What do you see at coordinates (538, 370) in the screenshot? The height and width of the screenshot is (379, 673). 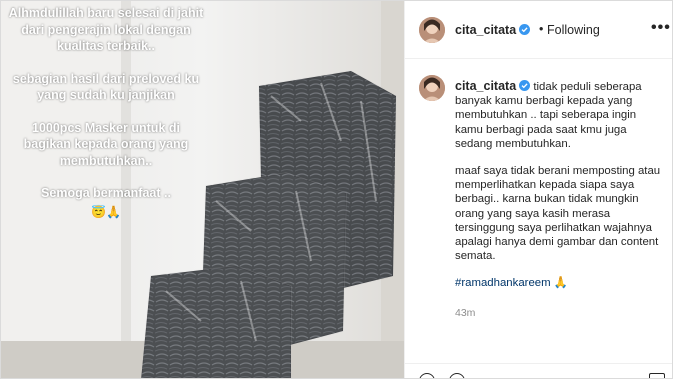 I see `action-bar` at bounding box center [538, 370].